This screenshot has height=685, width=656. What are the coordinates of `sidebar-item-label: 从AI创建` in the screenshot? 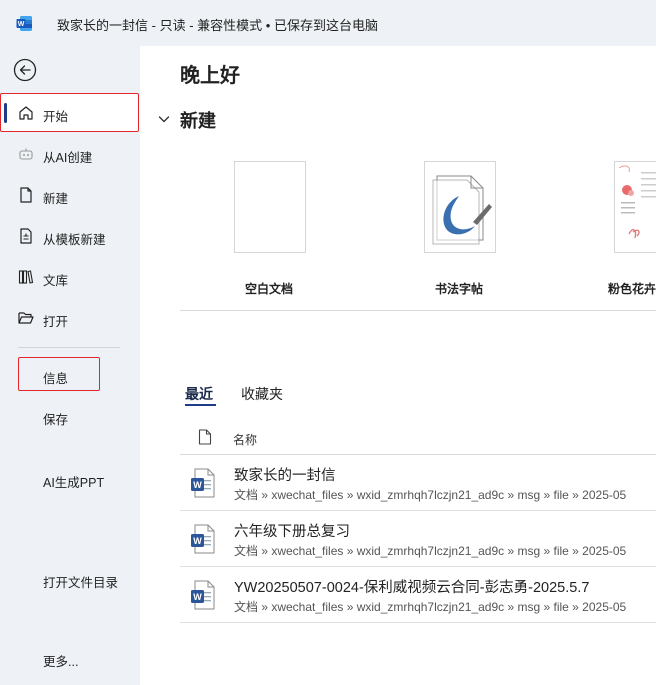 It's located at (68, 158).